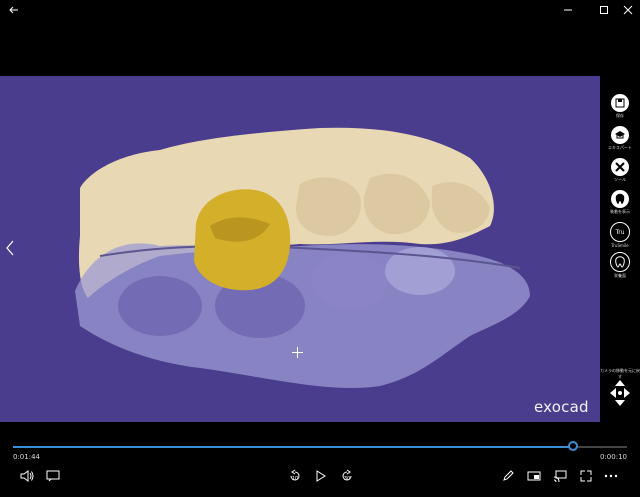 The width and height of the screenshot is (640, 497). Describe the element at coordinates (295, 479) in the screenshot. I see `skip-back-label: 10` at that location.